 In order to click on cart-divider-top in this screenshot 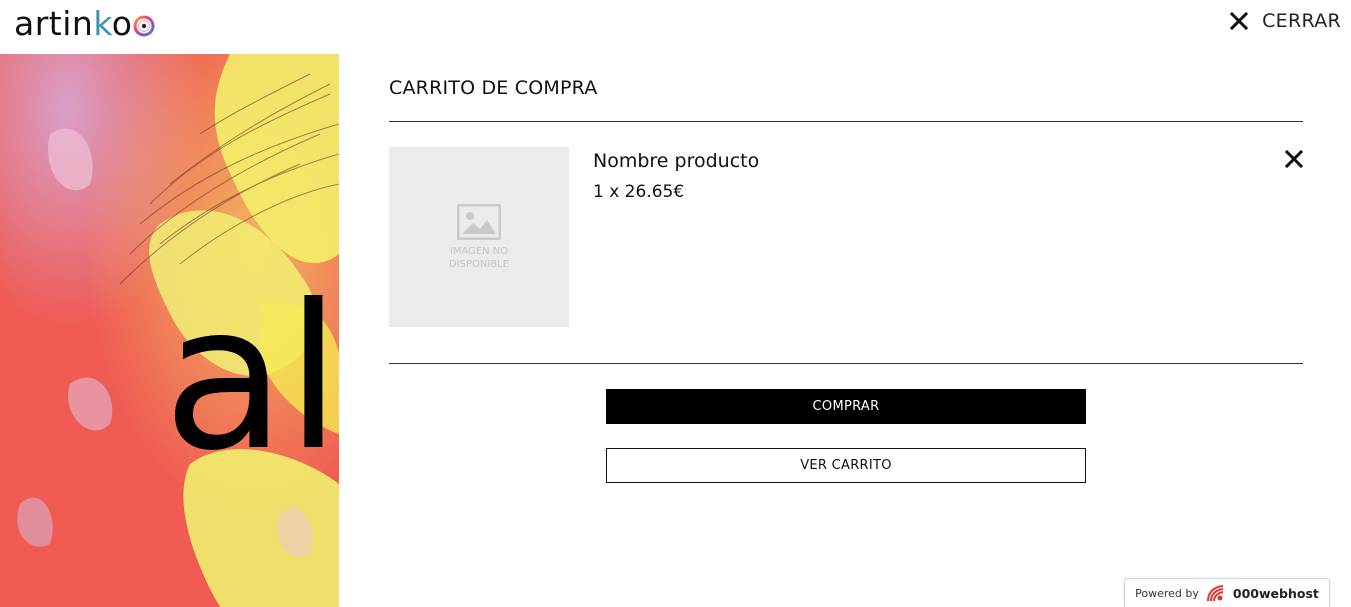, I will do `click(846, 121)`.